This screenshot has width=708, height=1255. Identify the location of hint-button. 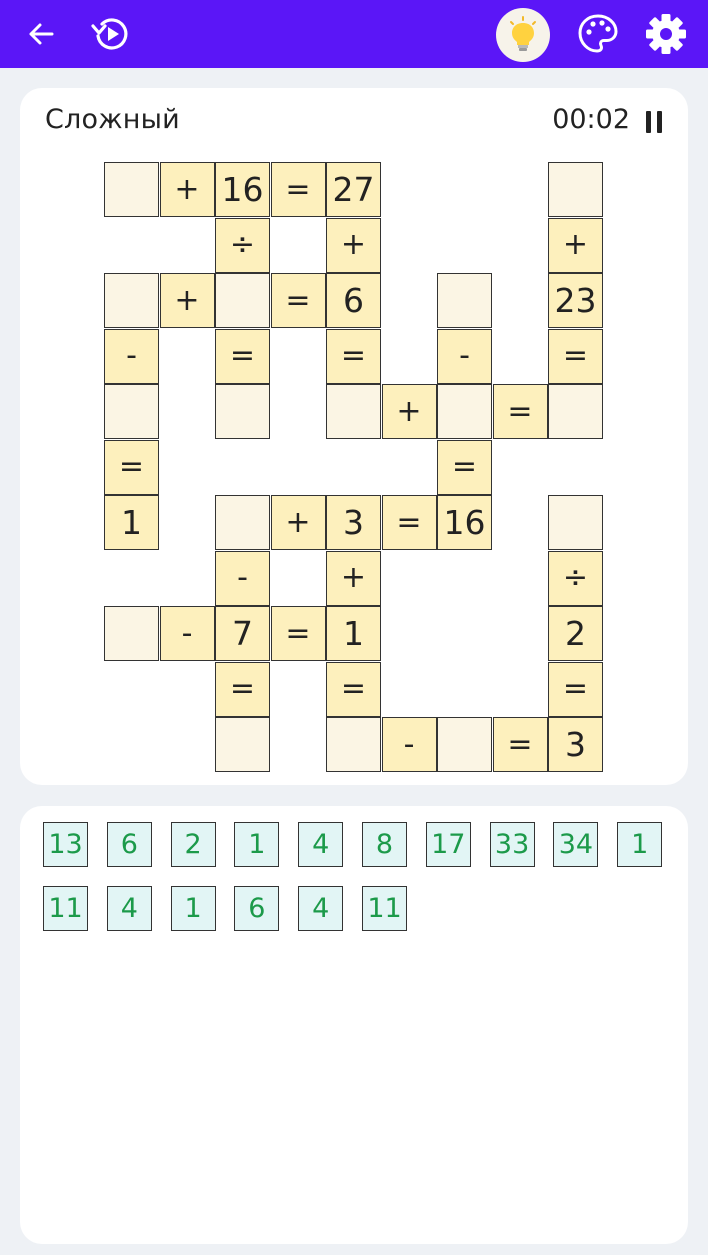
(523, 35).